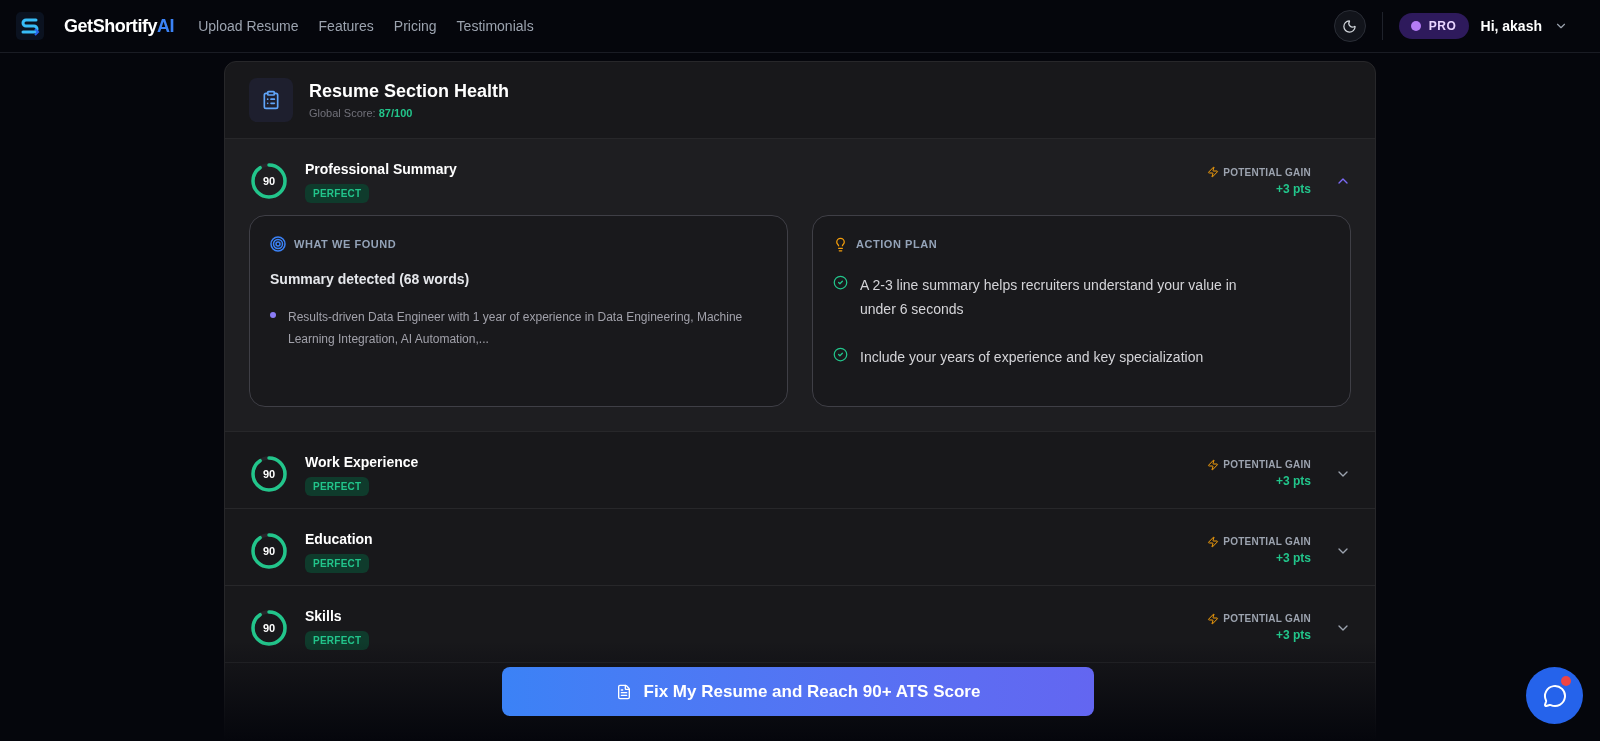 The height and width of the screenshot is (741, 1600). Describe the element at coordinates (1049, 297) in the screenshot. I see `action-text: A 2-3 line summary helps recruiters understand your value in under 6 seconds` at that location.